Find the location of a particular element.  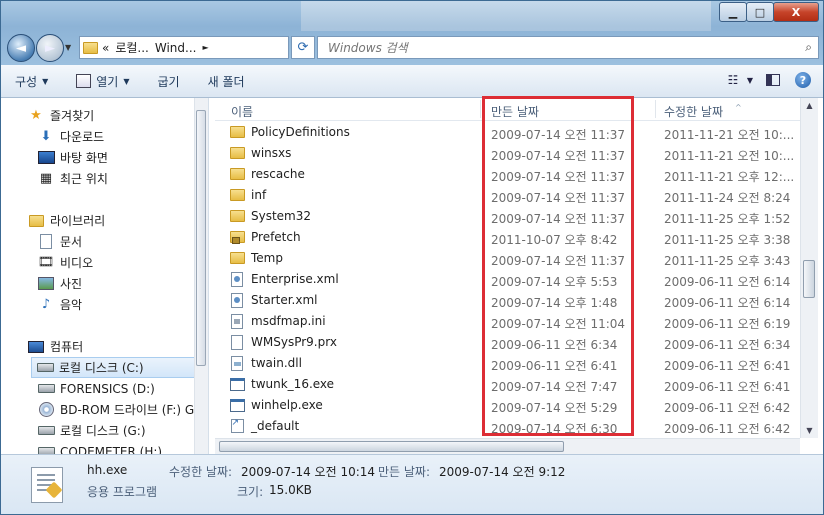

new-folder-button: 새 폴더 is located at coordinates (226, 81).